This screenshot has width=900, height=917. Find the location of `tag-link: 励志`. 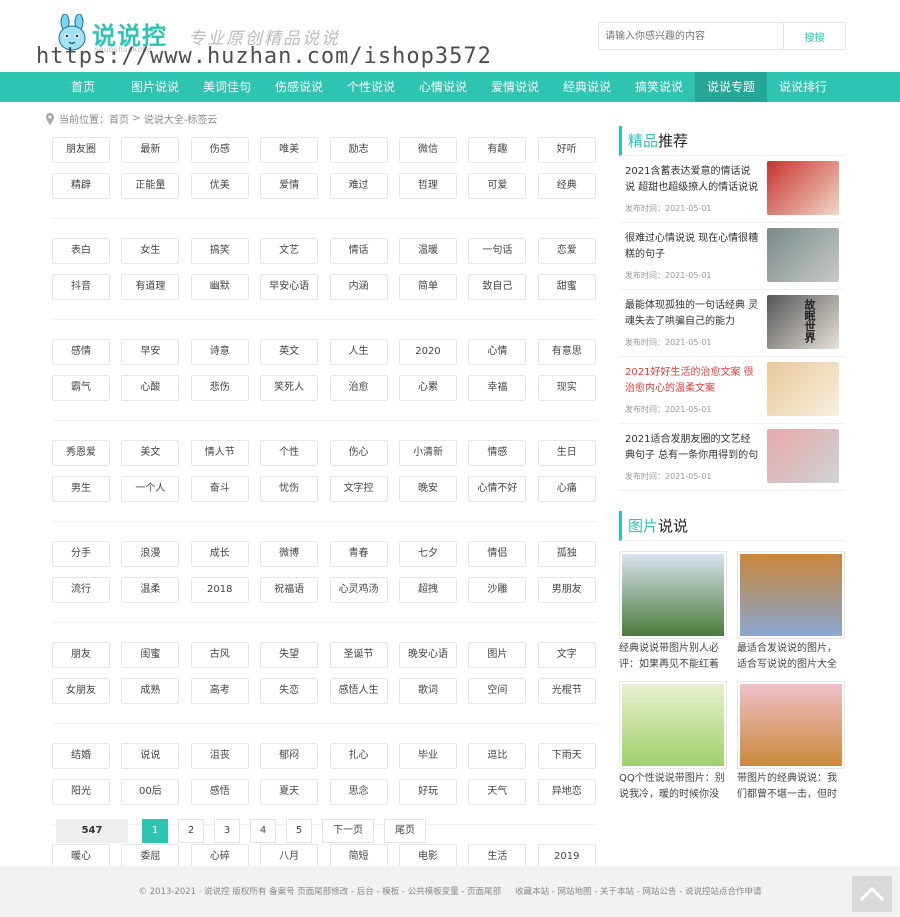

tag-link: 励志 is located at coordinates (358, 150).